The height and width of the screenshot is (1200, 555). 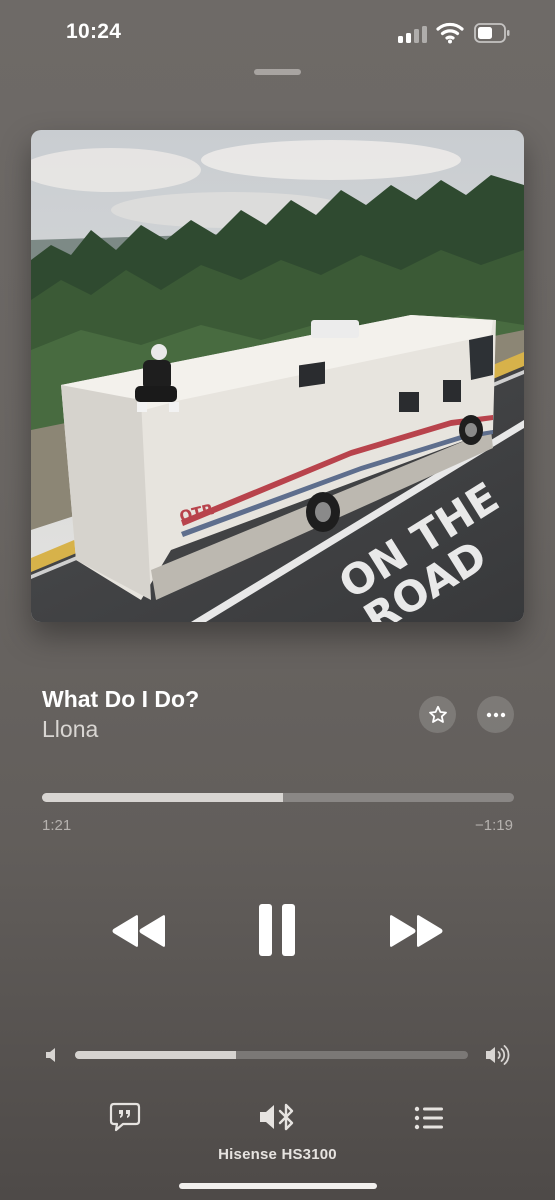 I want to click on lyrics-button, so click(x=125, y=1117).